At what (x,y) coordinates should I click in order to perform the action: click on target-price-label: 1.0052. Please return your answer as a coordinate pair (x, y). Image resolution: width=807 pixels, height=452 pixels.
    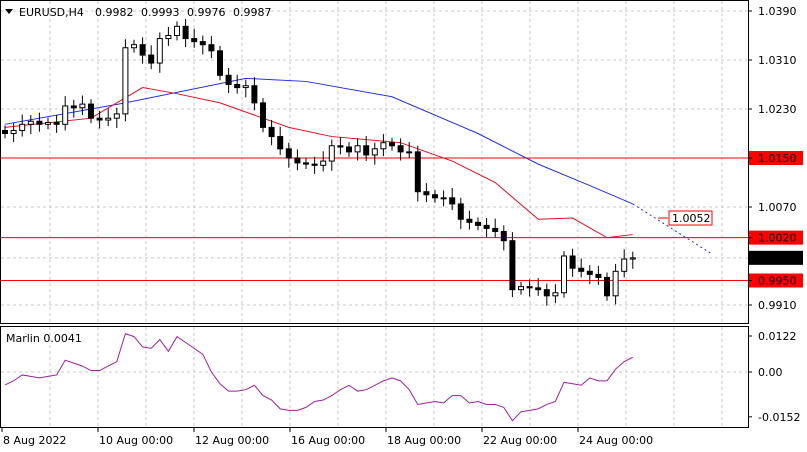
    Looking at the image, I should click on (691, 218).